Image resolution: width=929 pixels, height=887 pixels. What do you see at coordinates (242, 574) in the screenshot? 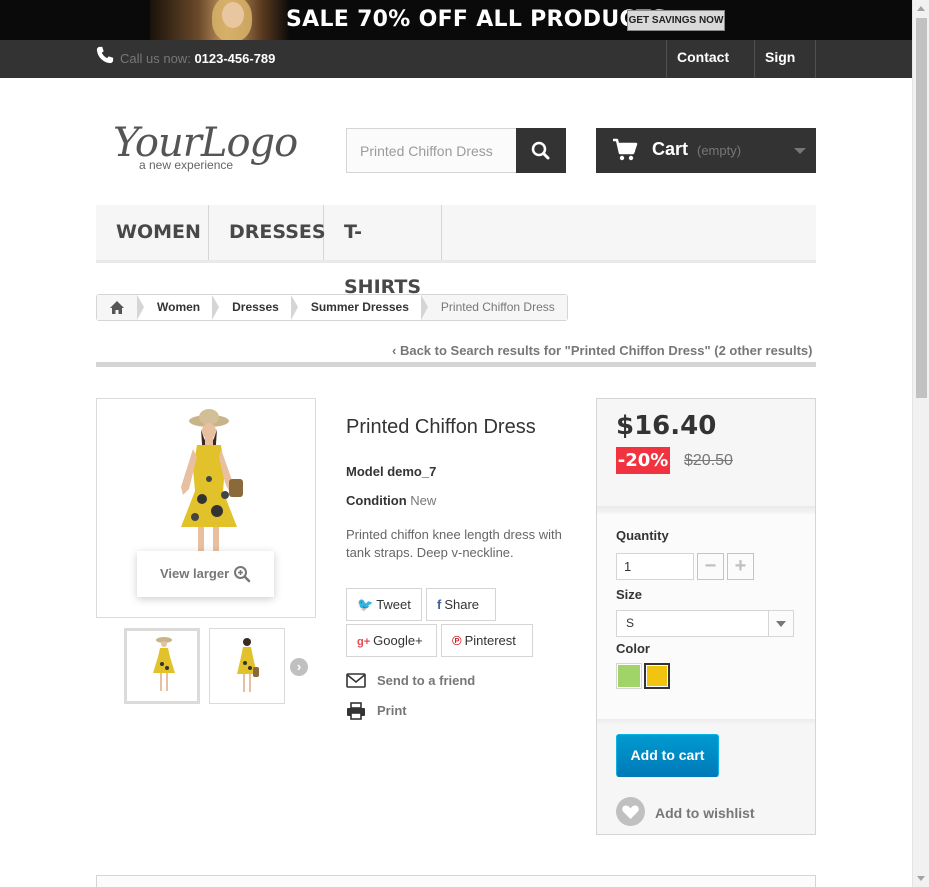
I see `zoom-in-icon` at bounding box center [242, 574].